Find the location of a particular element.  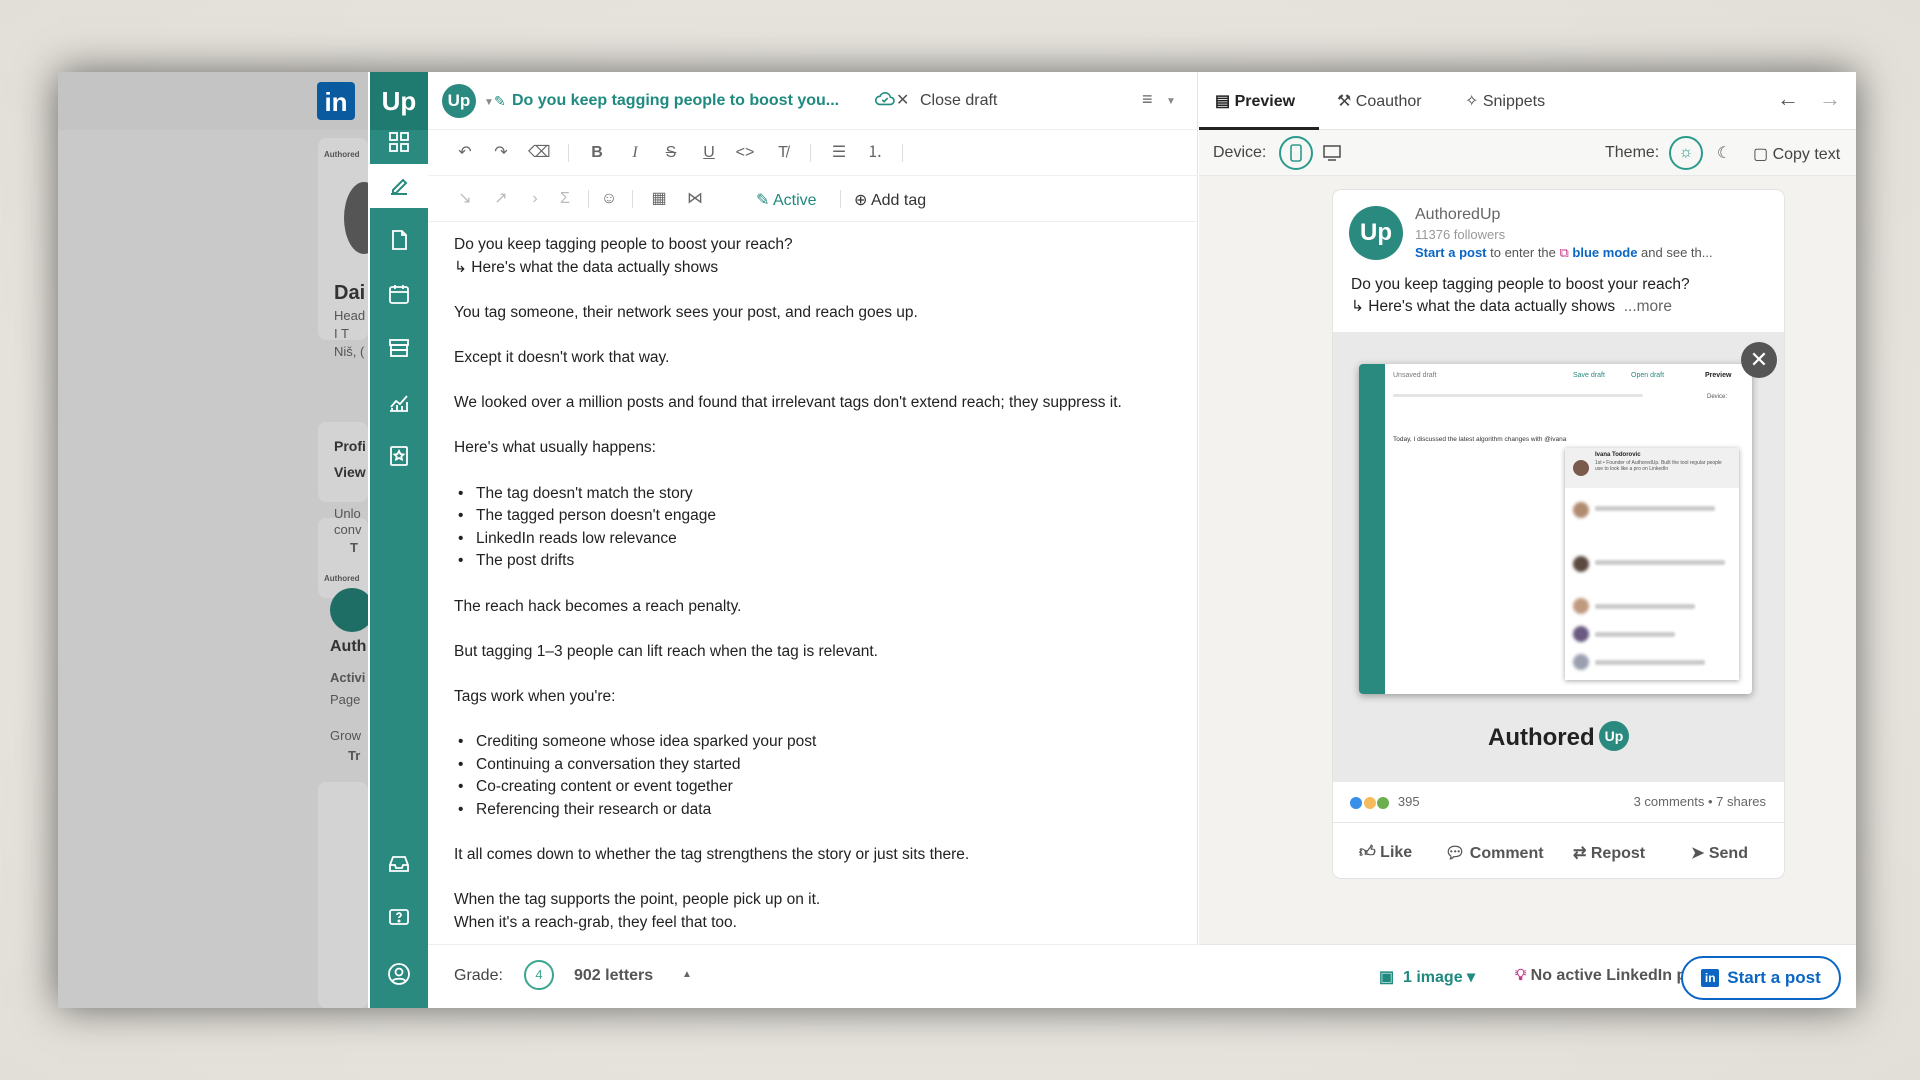

mini-device-label: Device: is located at coordinates (1717, 397).